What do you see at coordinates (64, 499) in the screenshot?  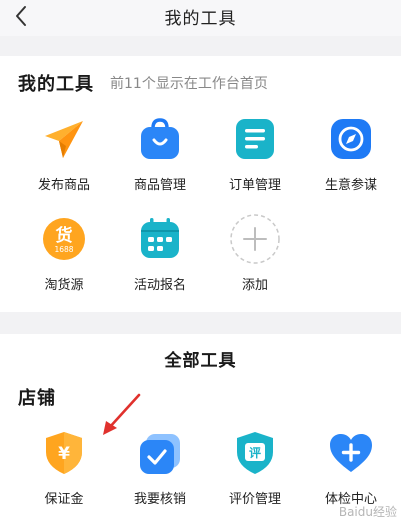 I see `tool-label: 保证金` at bounding box center [64, 499].